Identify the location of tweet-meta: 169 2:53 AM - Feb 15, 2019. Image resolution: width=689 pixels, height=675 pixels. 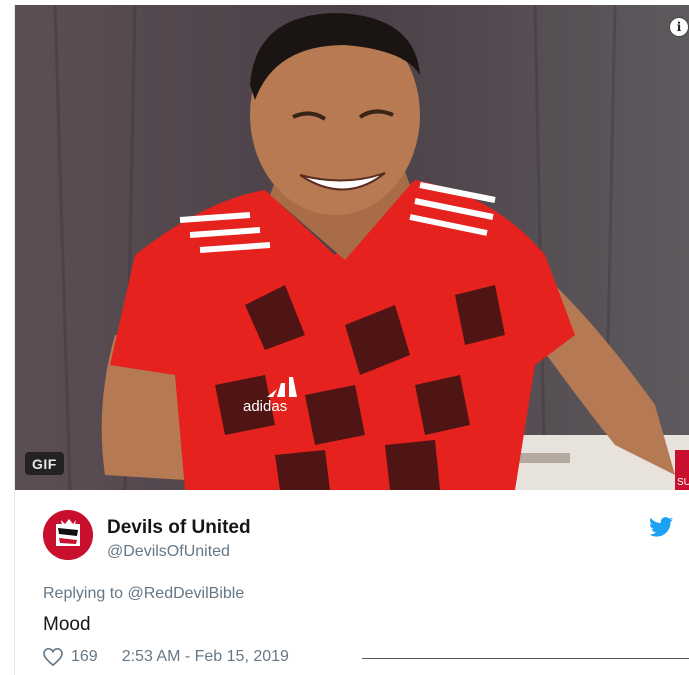
(166, 657).